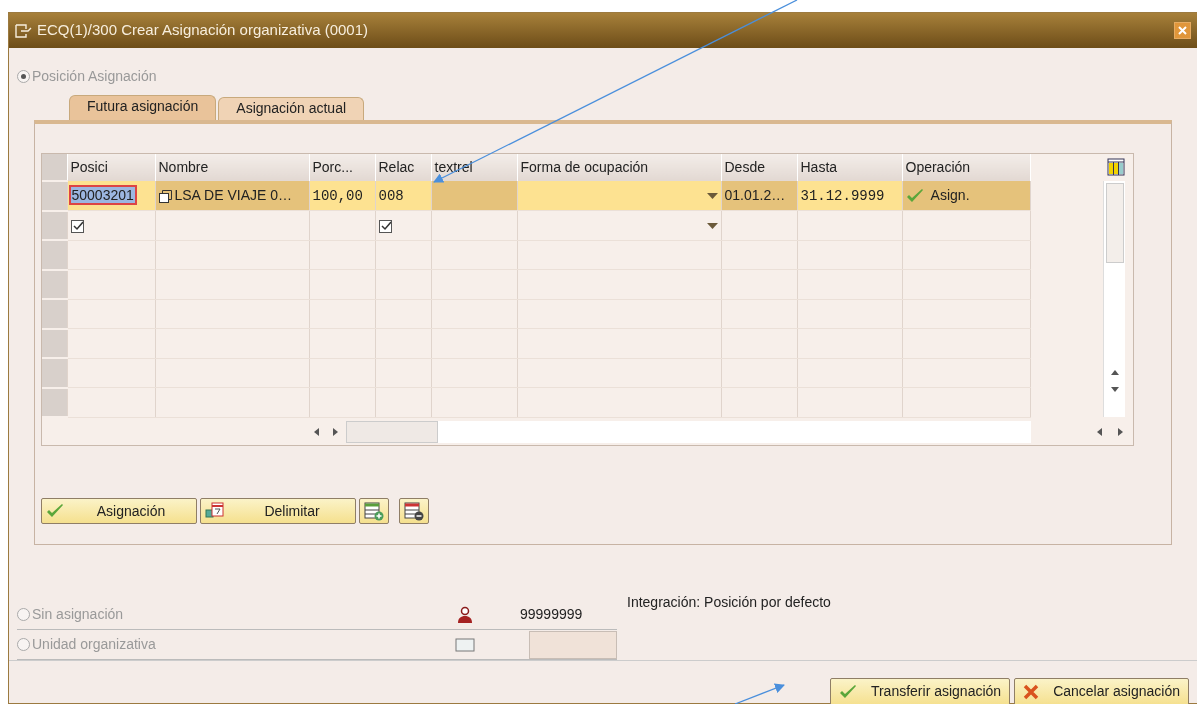  Describe the element at coordinates (759, 167) in the screenshot. I see `column-header: Desde` at that location.